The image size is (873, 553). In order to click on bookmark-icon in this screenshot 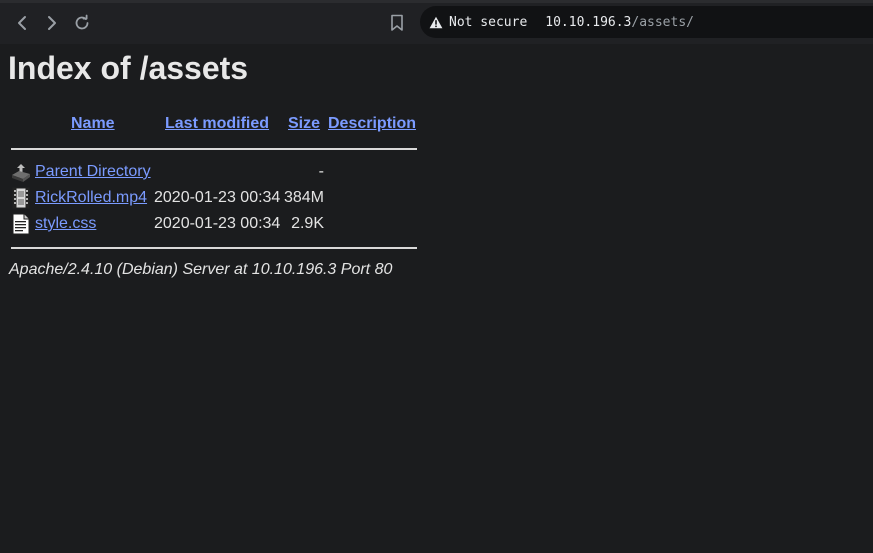, I will do `click(397, 22)`.